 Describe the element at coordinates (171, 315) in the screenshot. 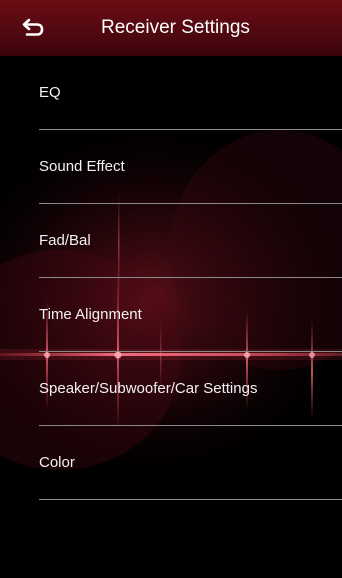

I see `menu-item-time-alignment: Time Alignment` at that location.